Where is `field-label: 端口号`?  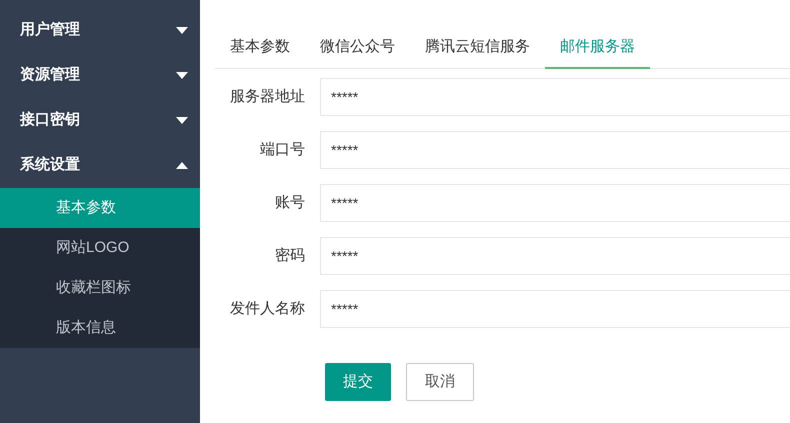 field-label: 端口号 is located at coordinates (282, 150).